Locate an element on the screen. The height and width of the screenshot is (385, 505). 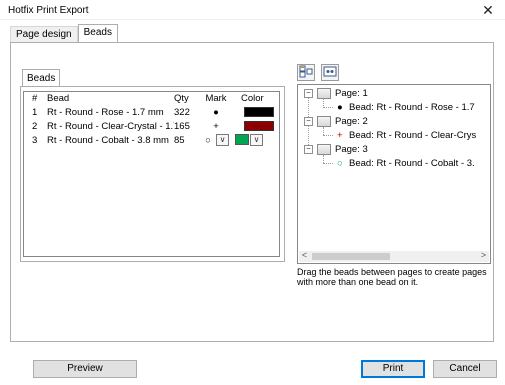
table-row: 3 Rt - Round - Cobalt - 3.8 mm 85 ○ ∨ ∨ is located at coordinates (151, 140).